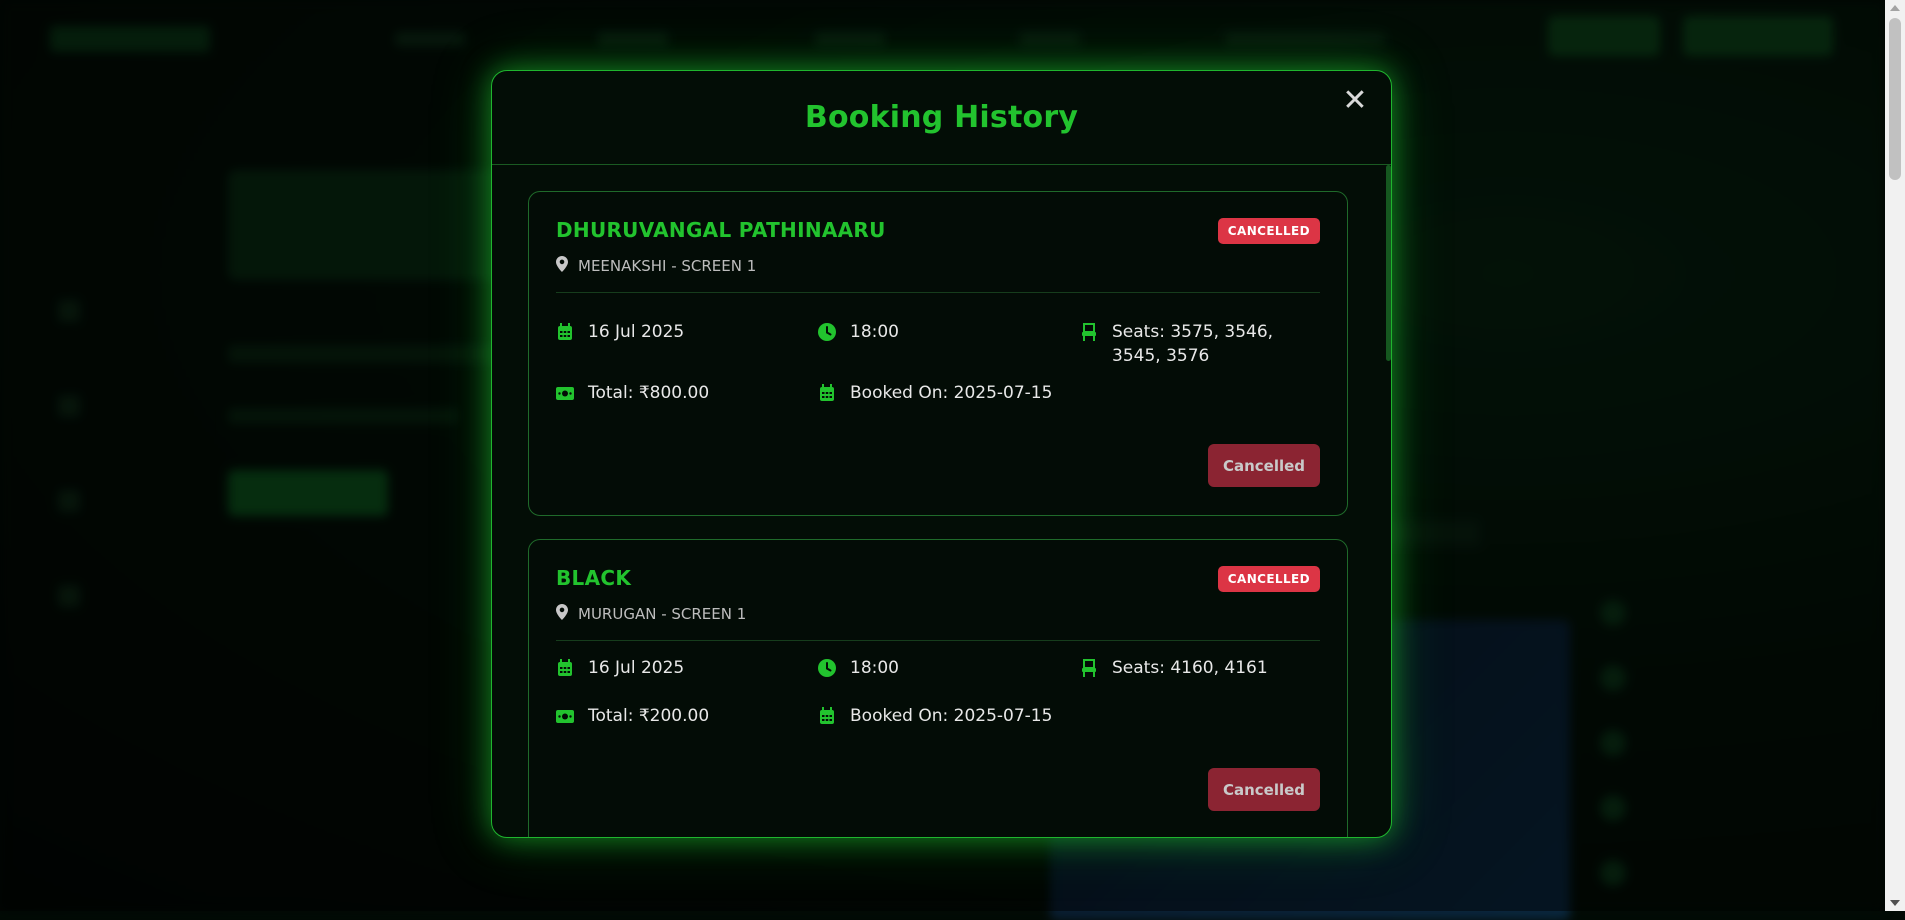  I want to click on venue: MURUGAN - SCREEN 1, so click(651, 614).